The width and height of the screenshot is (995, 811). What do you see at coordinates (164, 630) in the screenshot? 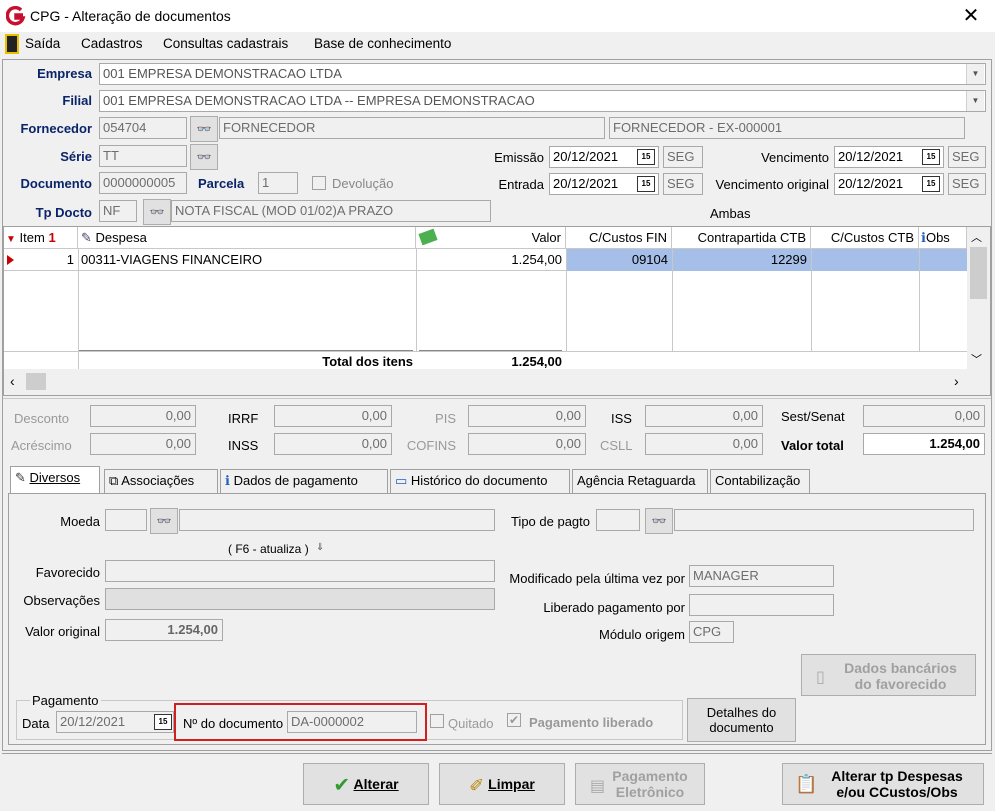
I see `valor-original-field: 1.254,00` at bounding box center [164, 630].